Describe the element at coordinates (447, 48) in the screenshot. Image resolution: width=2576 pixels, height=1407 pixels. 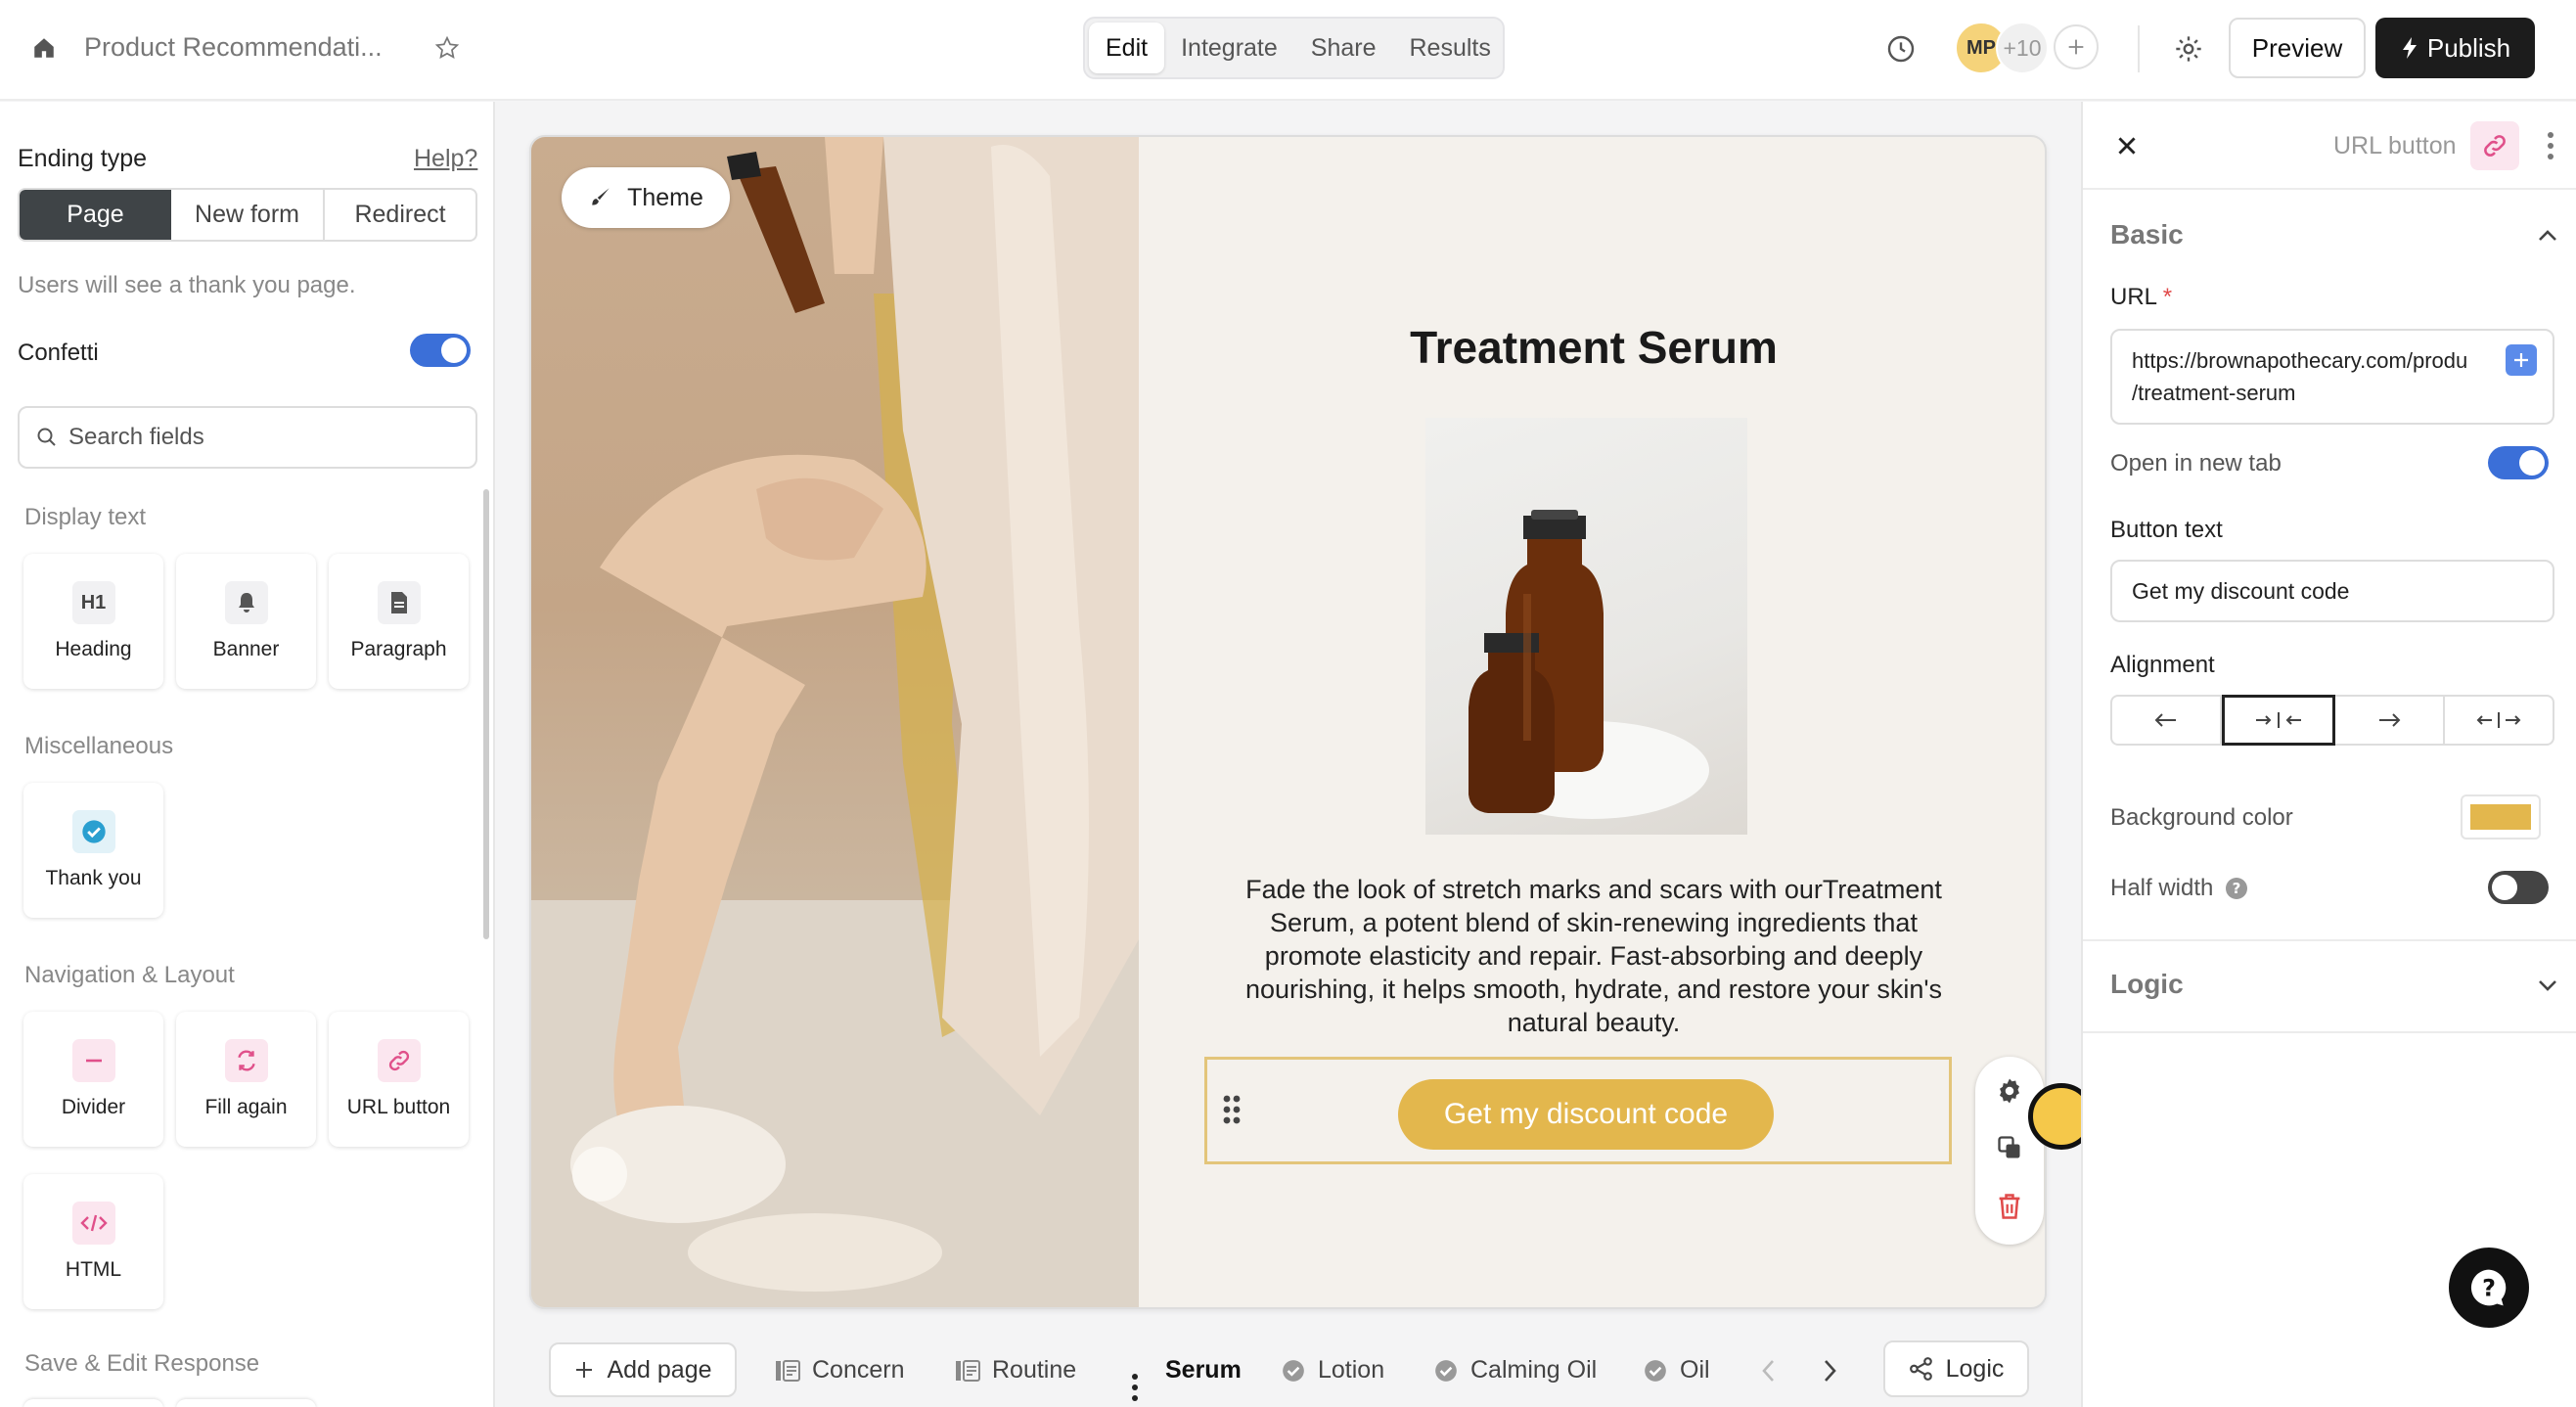
I see `star-icon` at that location.